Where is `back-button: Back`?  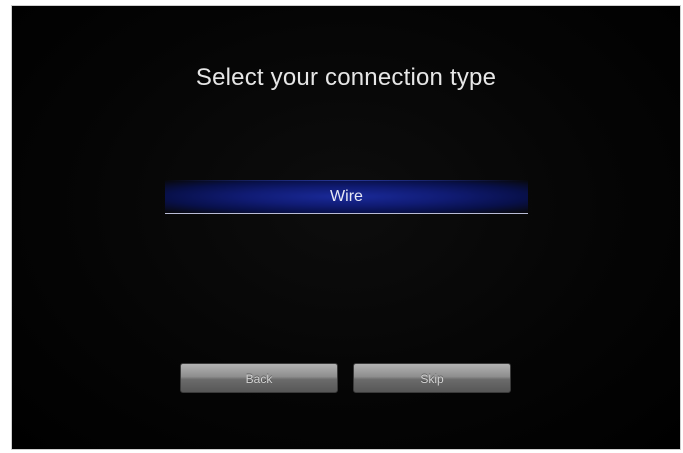 back-button: Back is located at coordinates (259, 378).